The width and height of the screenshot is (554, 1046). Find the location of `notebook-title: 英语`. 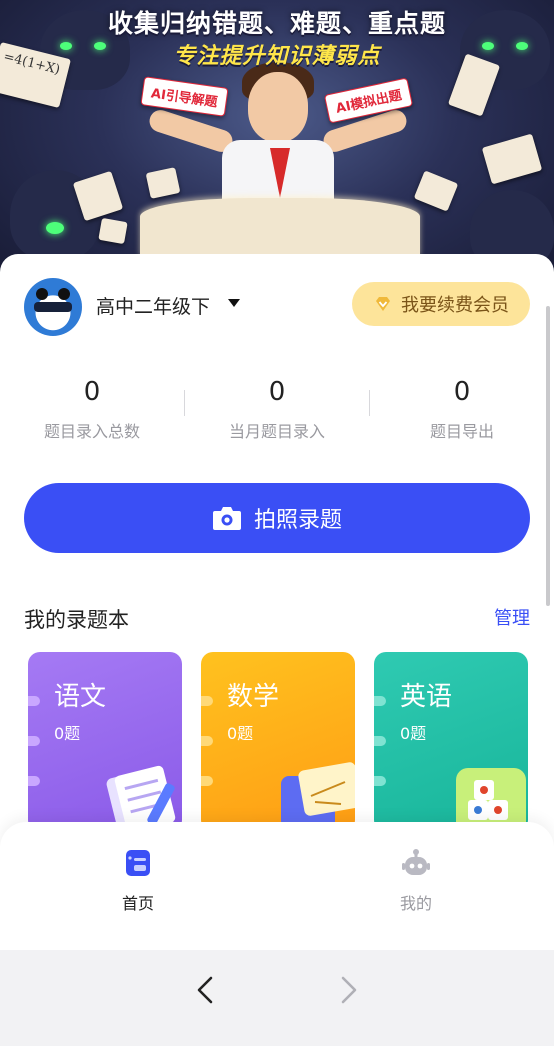

notebook-title: 英语 is located at coordinates (426, 697).